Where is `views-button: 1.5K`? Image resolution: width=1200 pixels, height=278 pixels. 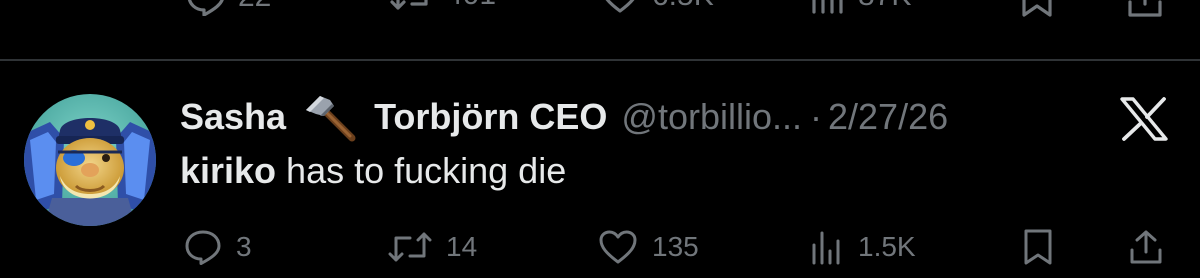
views-button: 1.5K is located at coordinates (863, 247).